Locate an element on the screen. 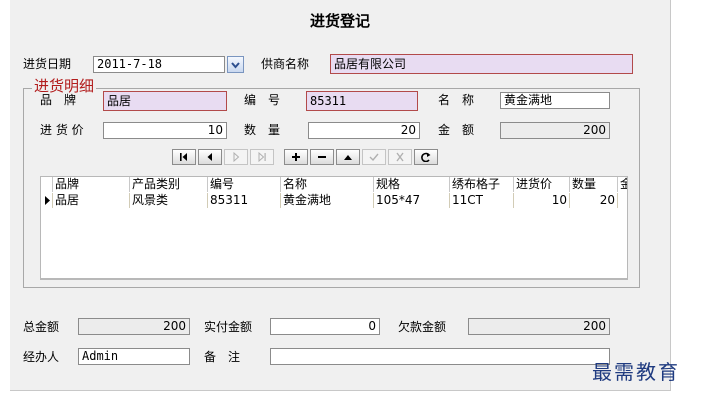  supplier-field: 品居有限公司 is located at coordinates (481, 64).